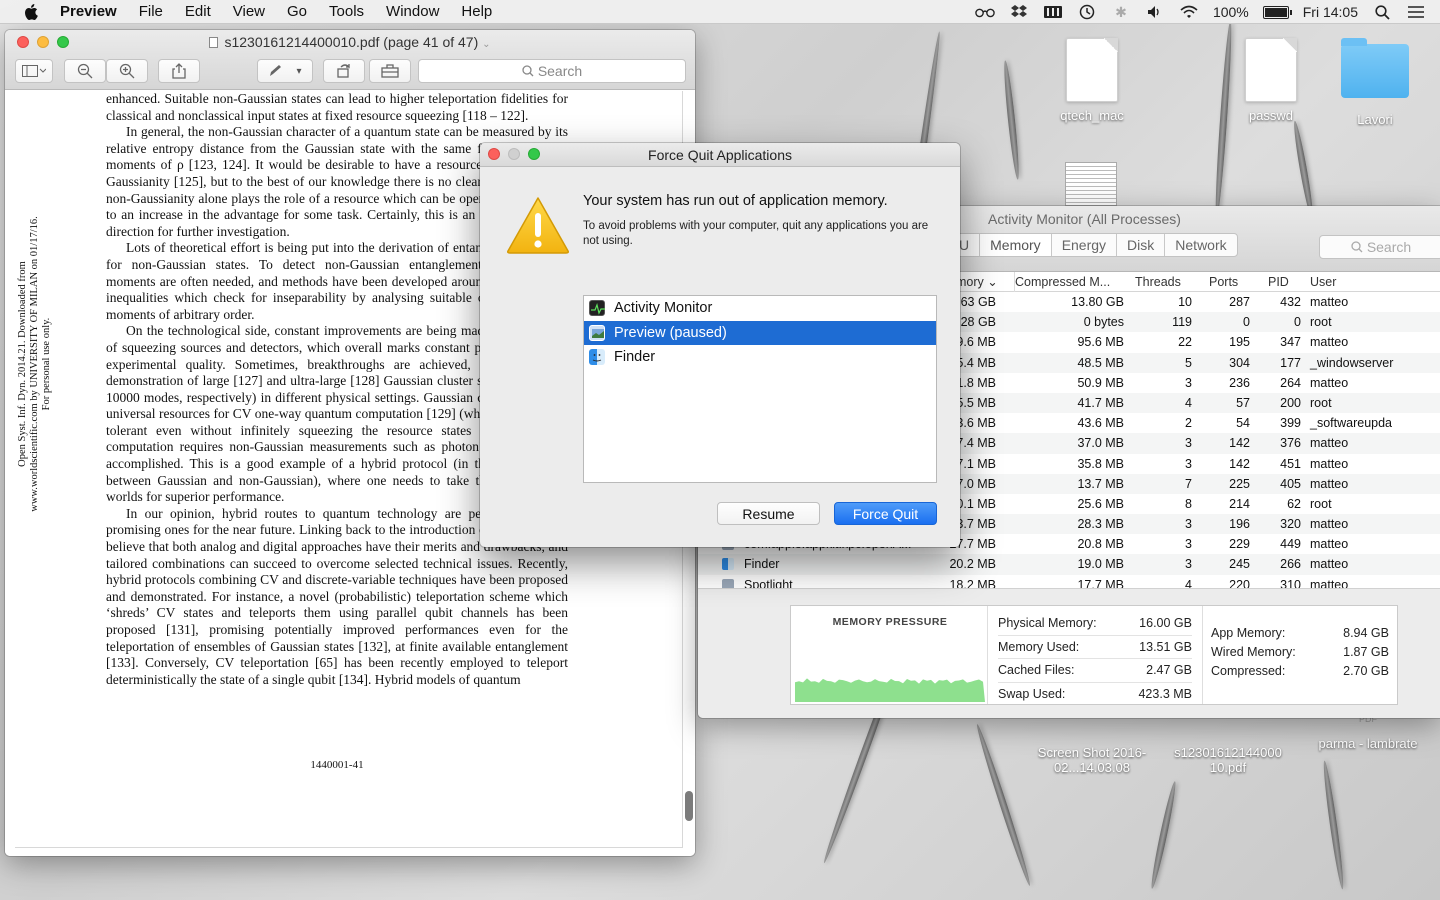  Describe the element at coordinates (1290, 342) in the screenshot. I see `cell-pid: 347` at that location.